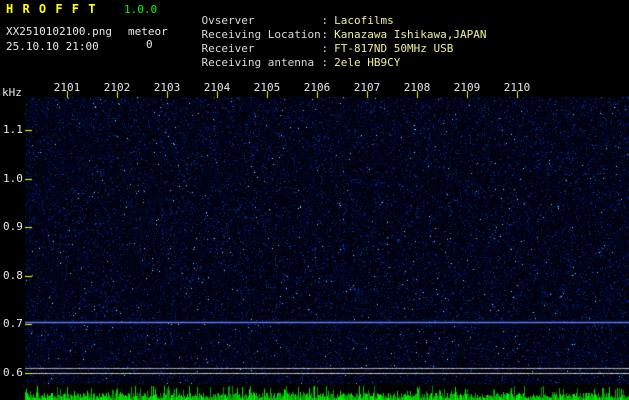  Describe the element at coordinates (267, 87) in the screenshot. I see `x-tick-label: 2105` at that location.